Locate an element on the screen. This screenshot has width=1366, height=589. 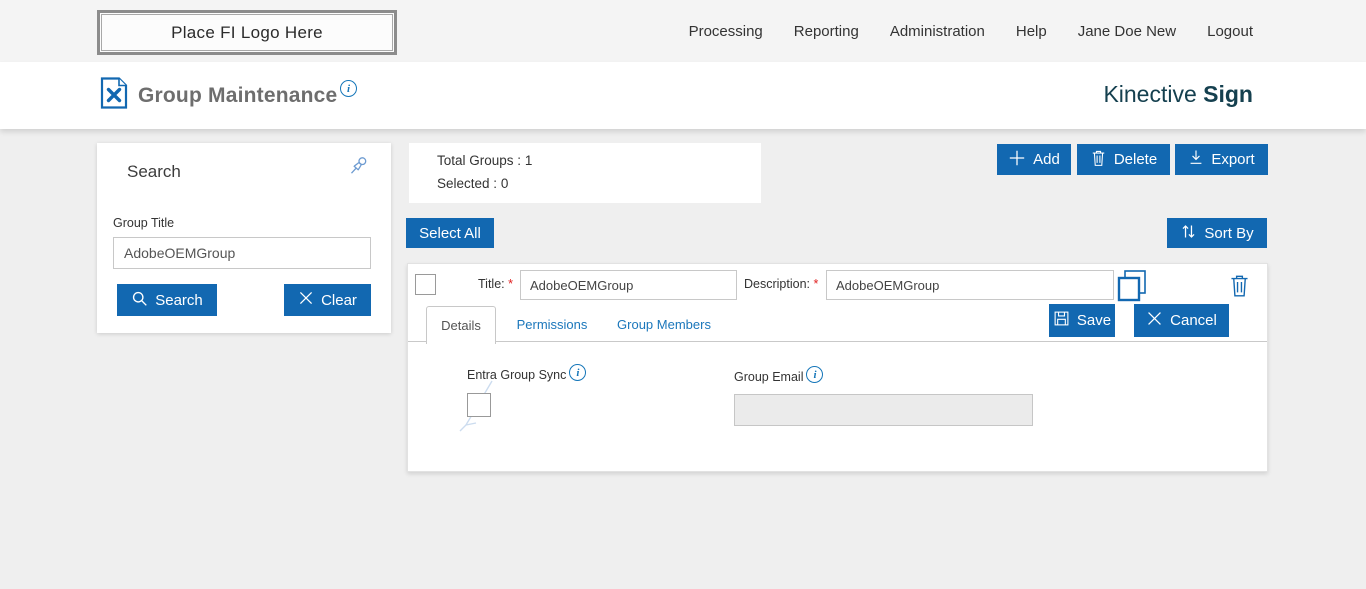
add-button-label: Add is located at coordinates (1046, 159).